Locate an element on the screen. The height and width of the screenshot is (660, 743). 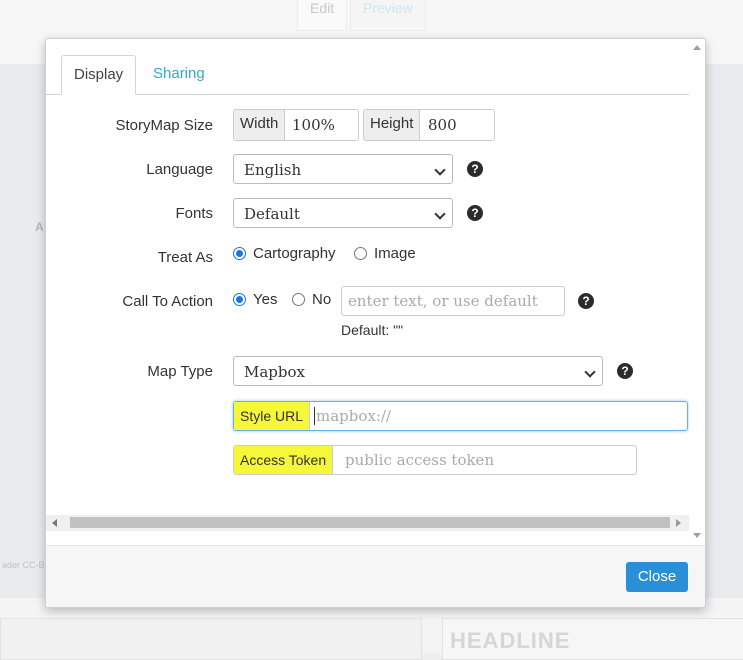
dialog-footer: Close is located at coordinates (375, 576).